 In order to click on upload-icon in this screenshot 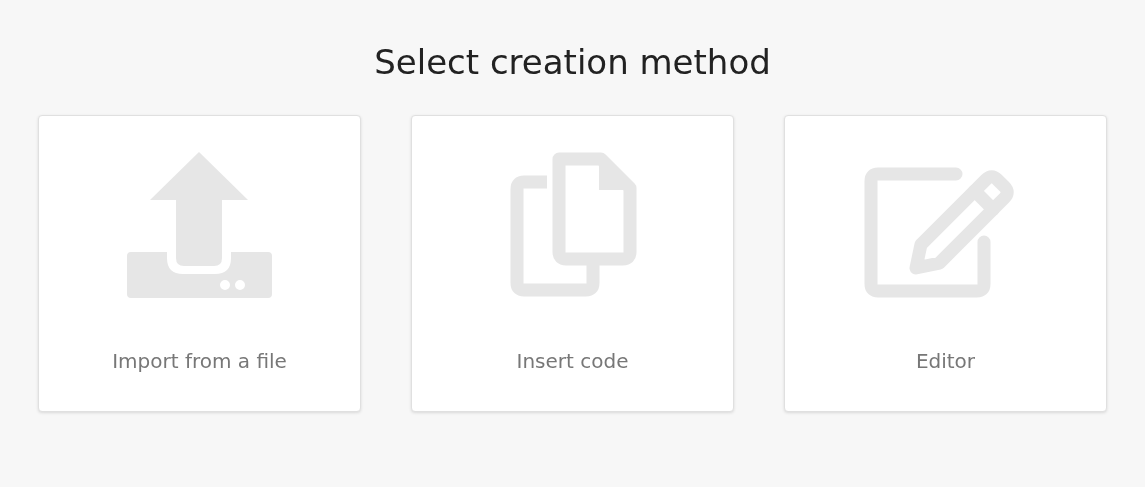, I will do `click(199, 225)`.